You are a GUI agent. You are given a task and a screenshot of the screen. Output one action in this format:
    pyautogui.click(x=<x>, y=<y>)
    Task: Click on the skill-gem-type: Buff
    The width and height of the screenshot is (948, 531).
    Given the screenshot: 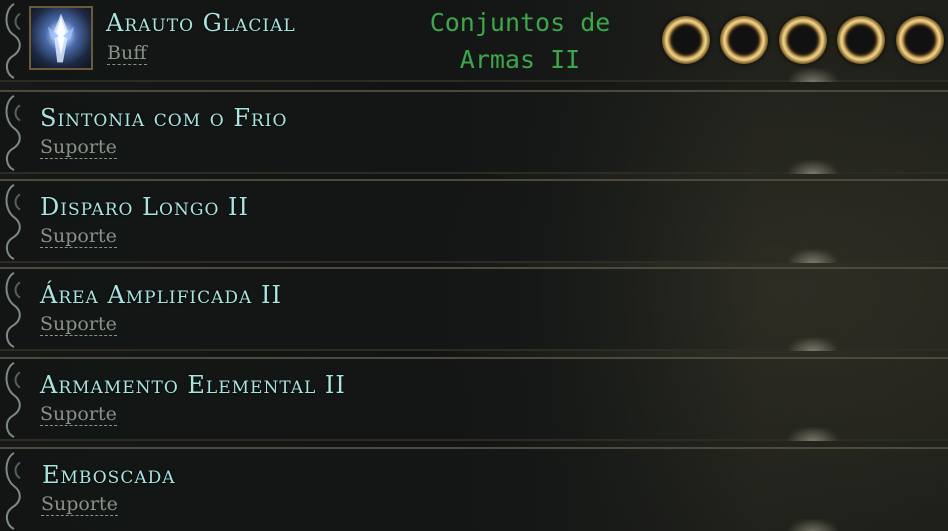 What is the action you would take?
    pyautogui.click(x=127, y=53)
    